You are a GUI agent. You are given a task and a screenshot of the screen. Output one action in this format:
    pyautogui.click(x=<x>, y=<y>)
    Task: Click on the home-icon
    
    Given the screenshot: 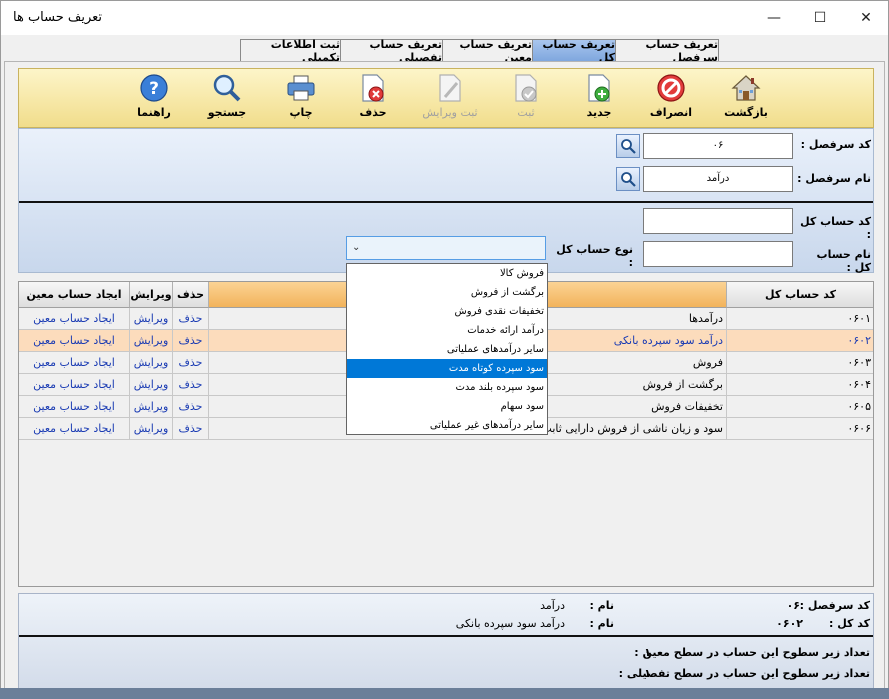 What is the action you would take?
    pyautogui.click(x=746, y=88)
    